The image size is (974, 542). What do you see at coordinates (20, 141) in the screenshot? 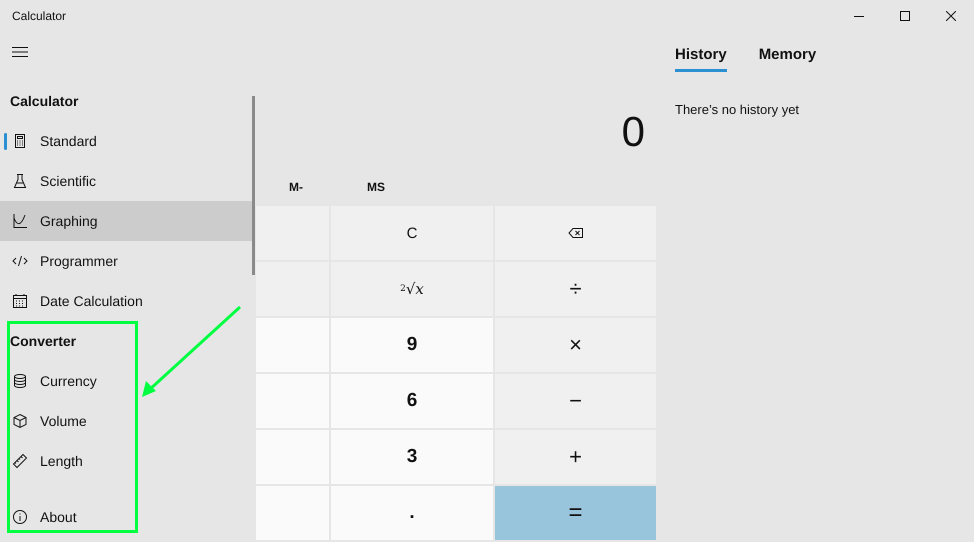
I see `calculator-icon` at bounding box center [20, 141].